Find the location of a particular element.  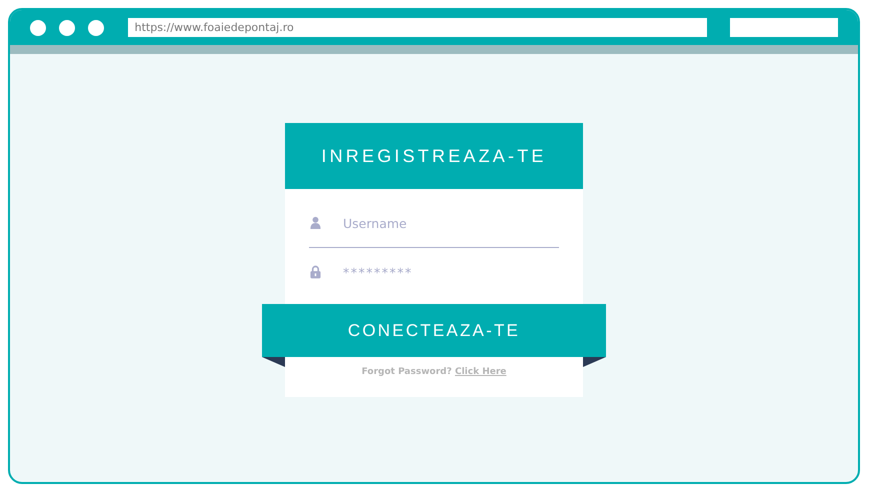

user-icon is located at coordinates (315, 223).